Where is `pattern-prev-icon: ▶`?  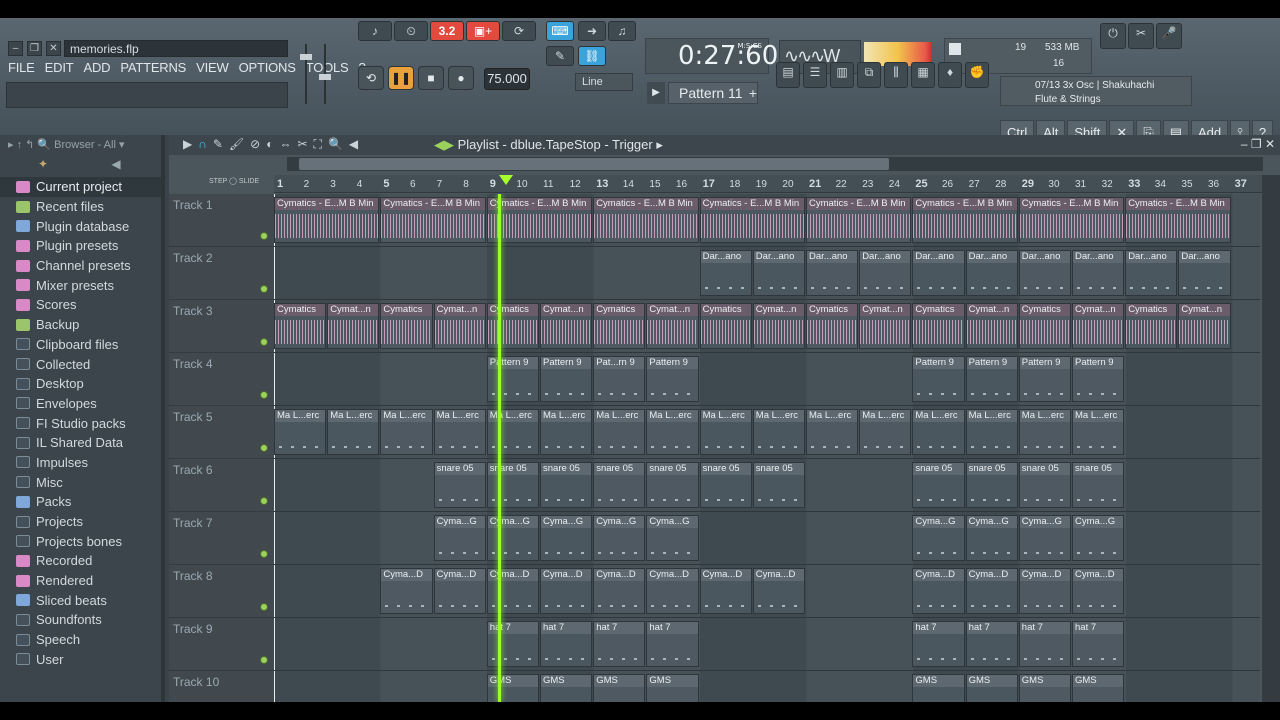 pattern-prev-icon: ▶ is located at coordinates (656, 93).